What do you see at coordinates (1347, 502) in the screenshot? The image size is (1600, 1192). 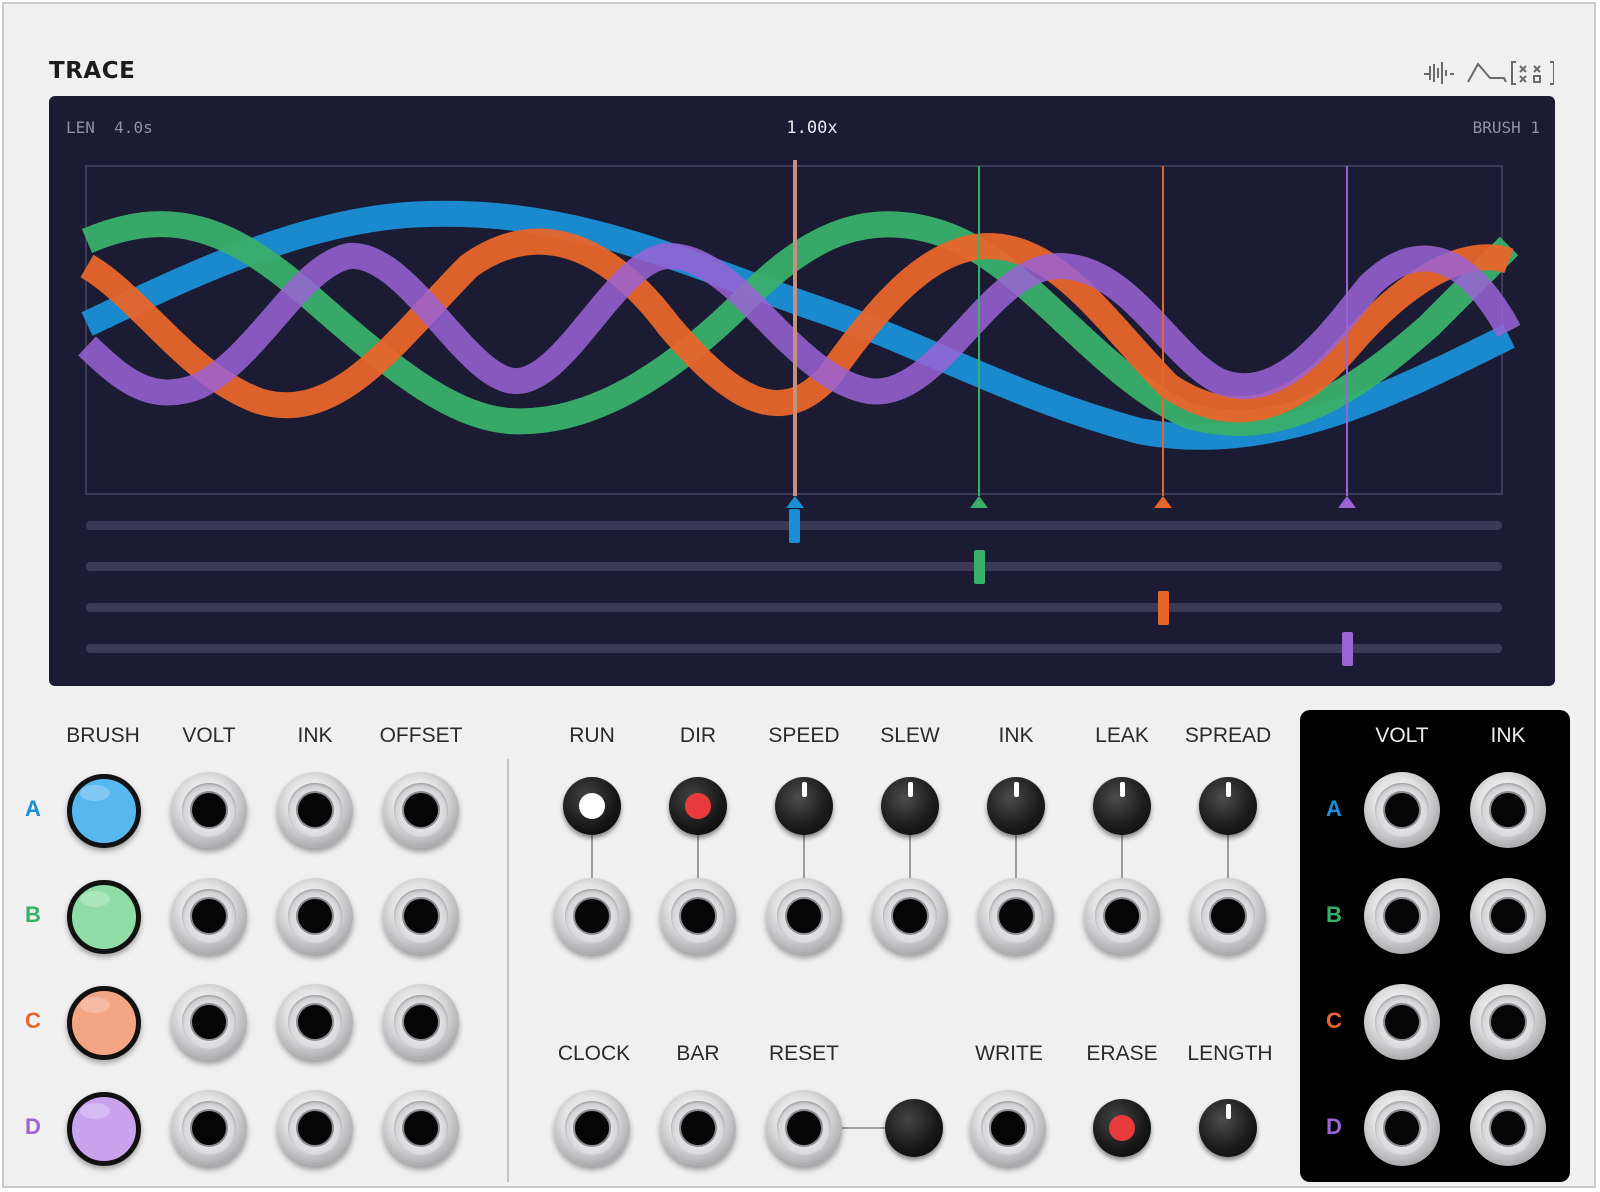 I see `playhead-d-marker` at bounding box center [1347, 502].